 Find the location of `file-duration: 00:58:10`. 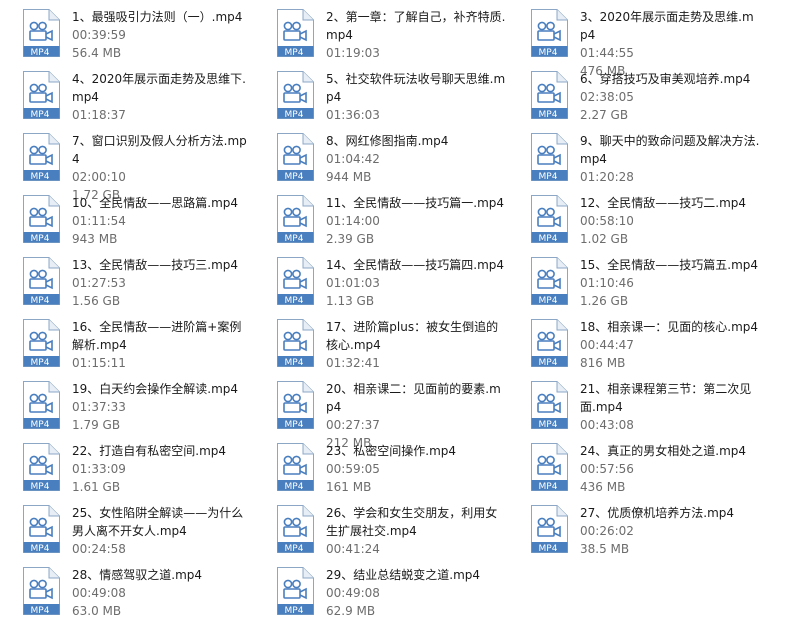

file-duration: 00:58:10 is located at coordinates (607, 221).